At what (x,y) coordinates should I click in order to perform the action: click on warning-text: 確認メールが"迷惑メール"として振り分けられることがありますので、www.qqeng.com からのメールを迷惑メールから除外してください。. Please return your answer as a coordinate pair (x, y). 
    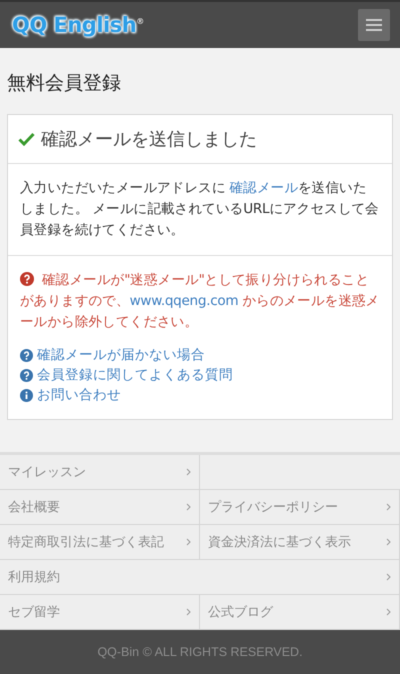
    Looking at the image, I should click on (200, 301).